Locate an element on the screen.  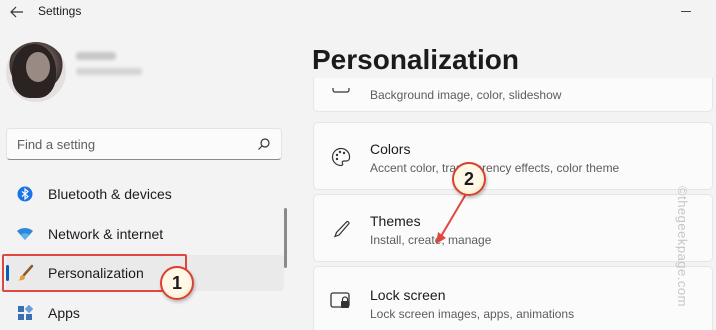
annotation-arrow is located at coordinates (451, 218).